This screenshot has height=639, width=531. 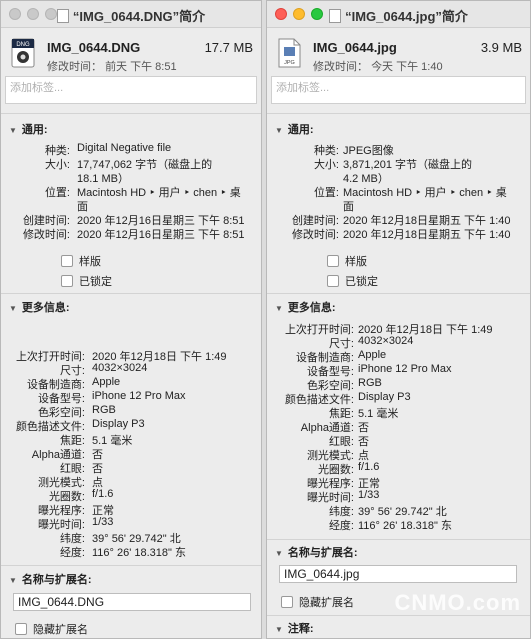 What do you see at coordinates (161, 235) in the screenshot?
I see `general-value: 2020 年12月16日星期三 下午 8:51` at bounding box center [161, 235].